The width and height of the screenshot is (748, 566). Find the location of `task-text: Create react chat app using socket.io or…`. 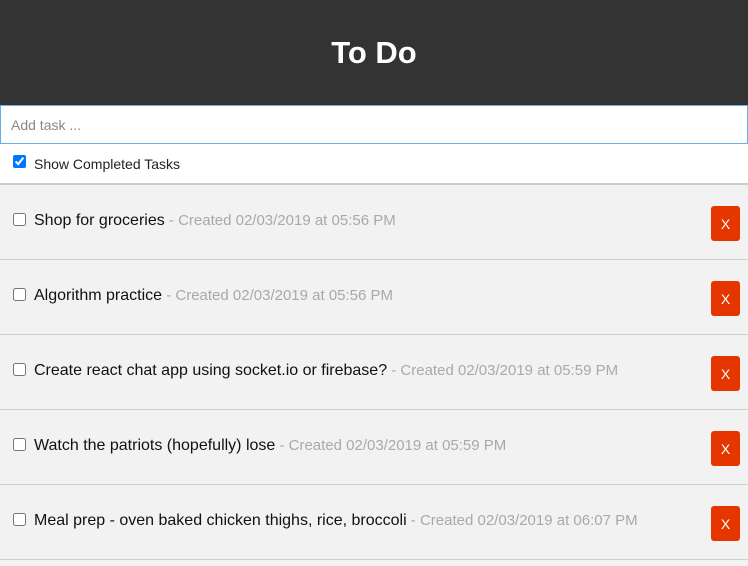

task-text: Create react chat app using socket.io or… is located at coordinates (326, 371).